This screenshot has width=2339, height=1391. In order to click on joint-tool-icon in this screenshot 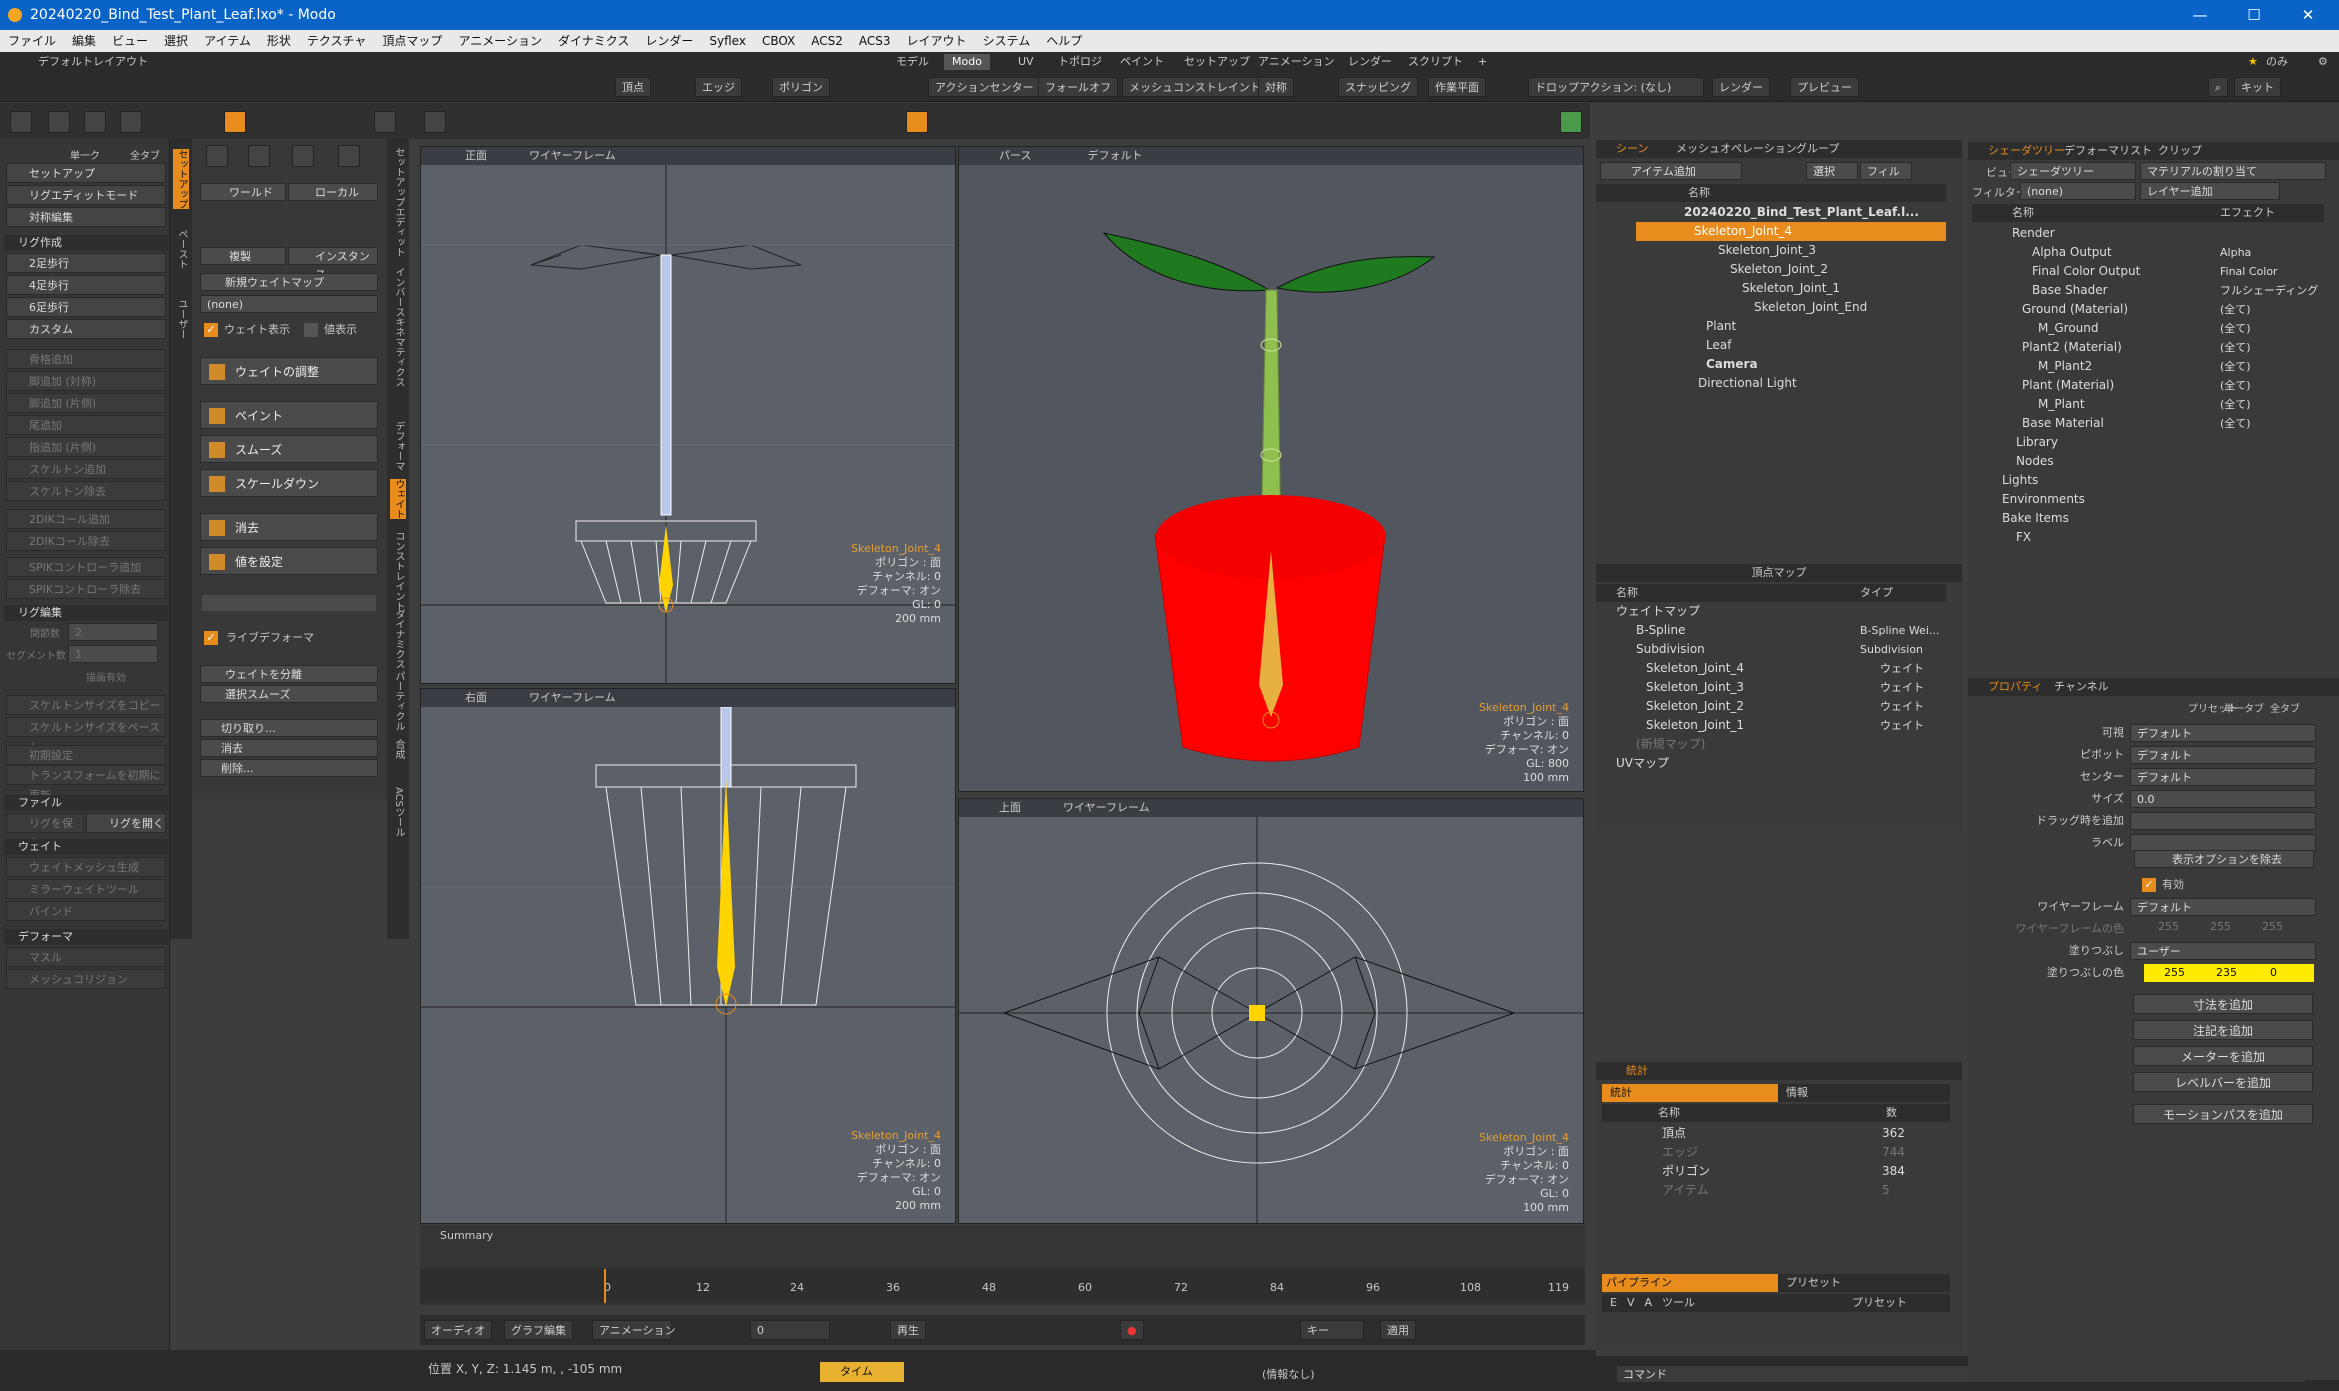, I will do `click(259, 156)`.